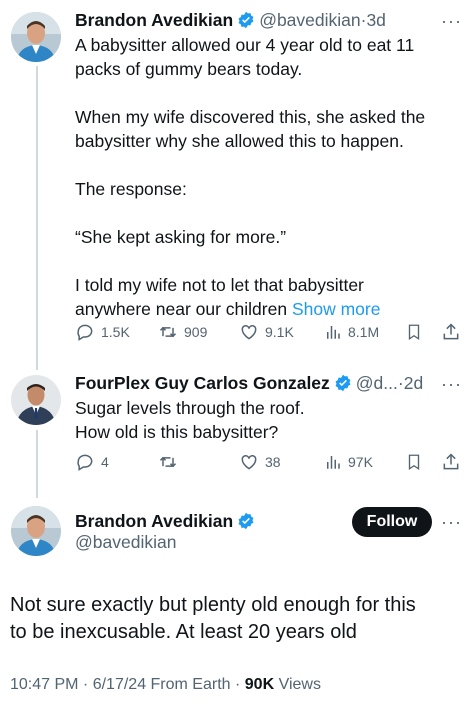 The image size is (474, 715). Describe the element at coordinates (360, 462) in the screenshot. I see `view-count: 97K` at that location.